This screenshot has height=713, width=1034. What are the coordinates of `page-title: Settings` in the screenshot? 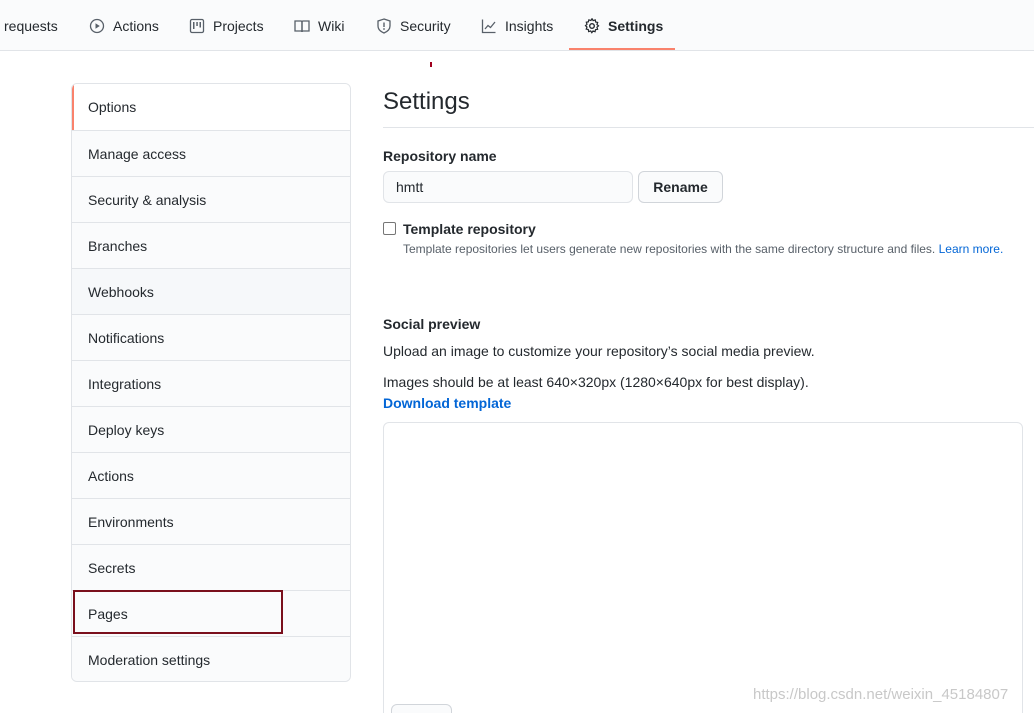 It's located at (426, 101).